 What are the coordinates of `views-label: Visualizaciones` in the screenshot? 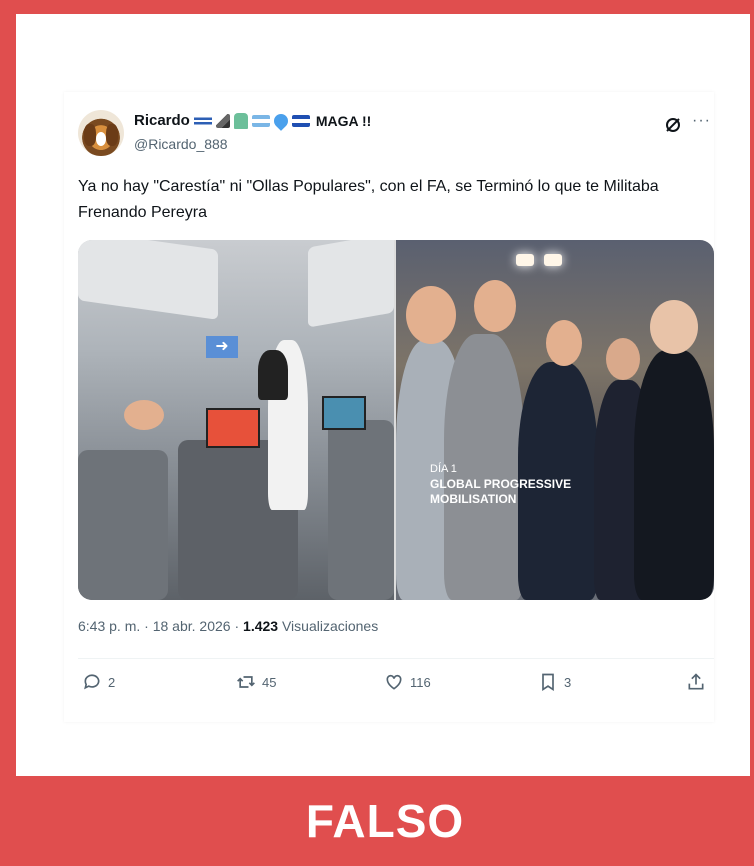 It's located at (330, 626).